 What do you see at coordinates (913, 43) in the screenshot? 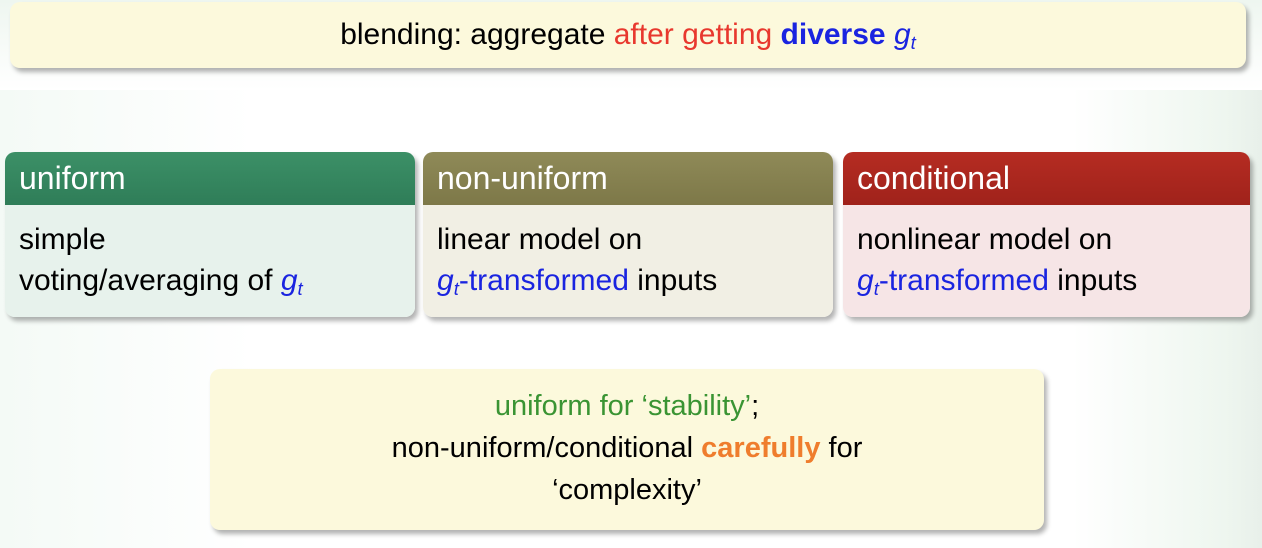
I see `headline-subscript: t` at bounding box center [913, 43].